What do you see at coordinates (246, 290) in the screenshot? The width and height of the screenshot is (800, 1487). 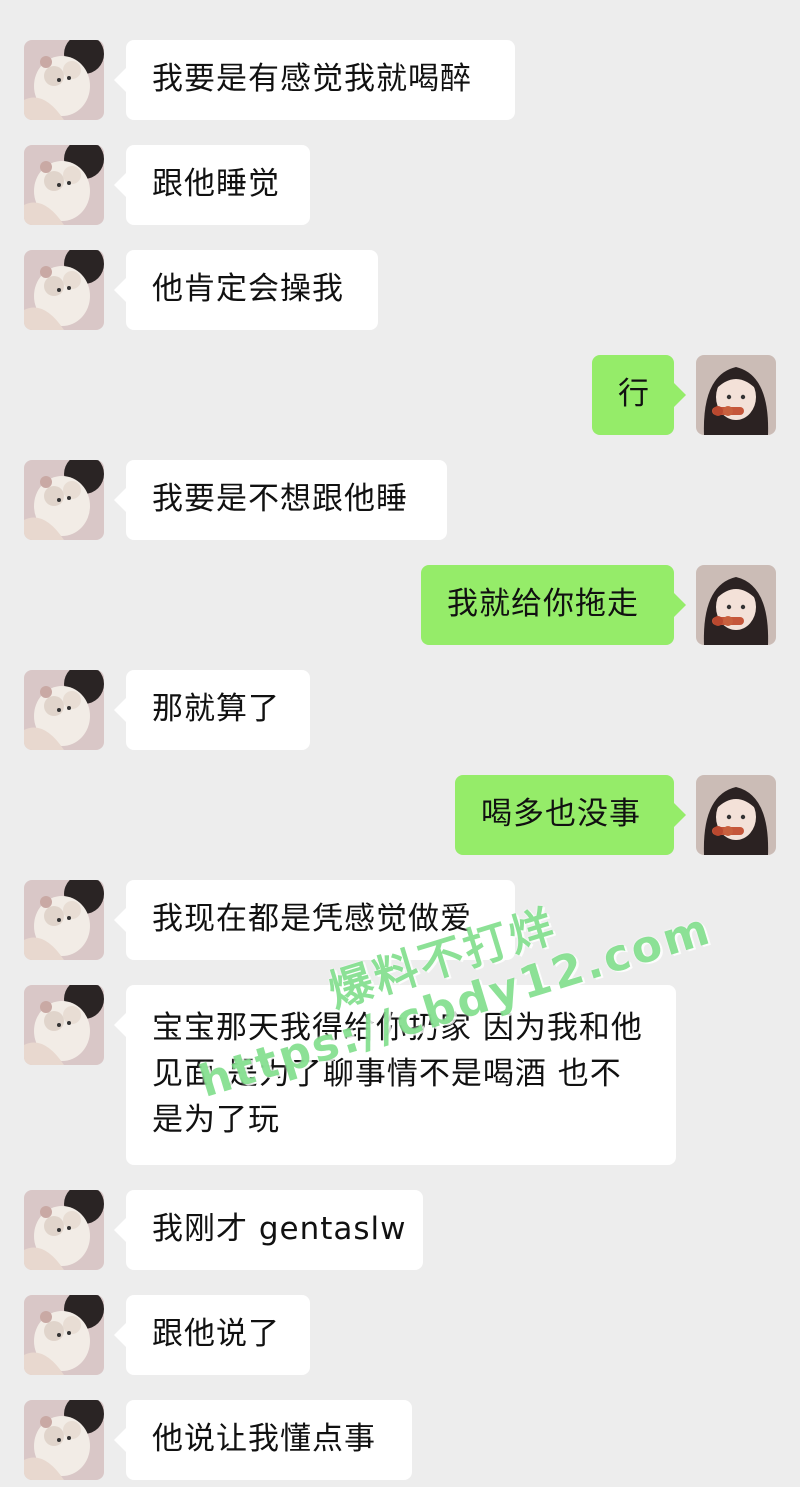 I see `message-bubble: 他肯定会操我` at bounding box center [246, 290].